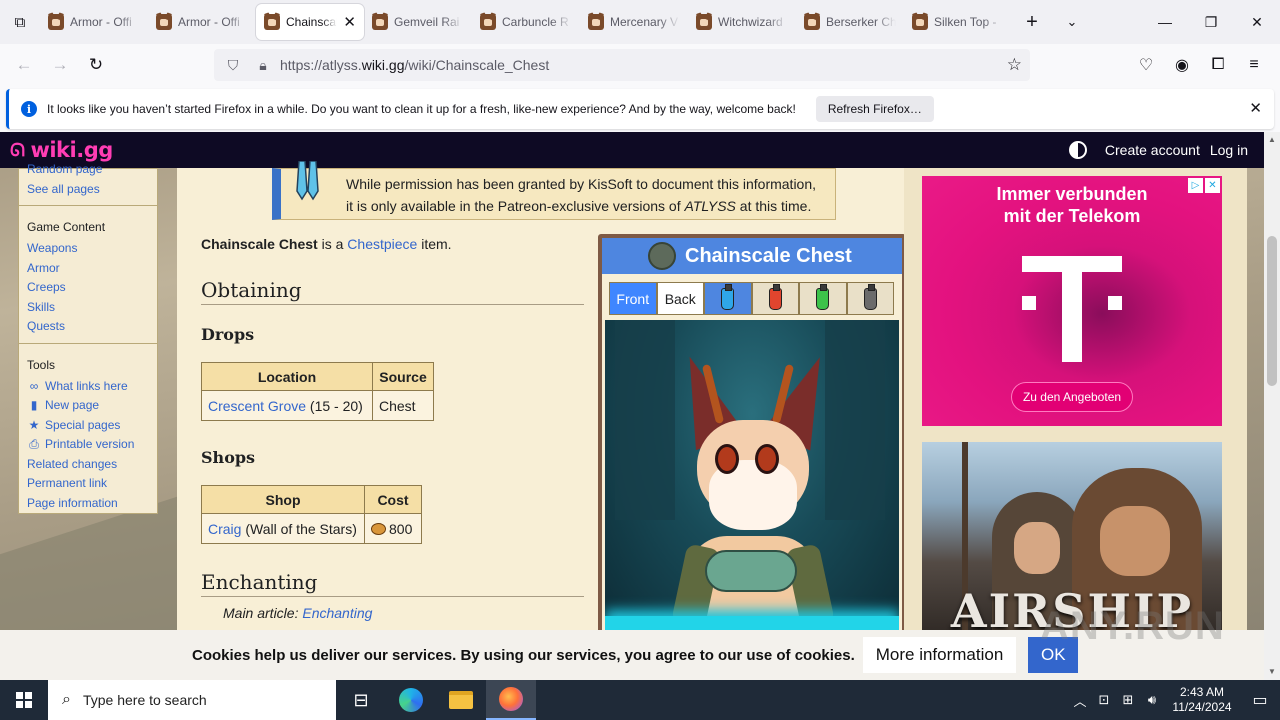  What do you see at coordinates (1165, 22) in the screenshot?
I see `minimize-icon: —` at bounding box center [1165, 22].